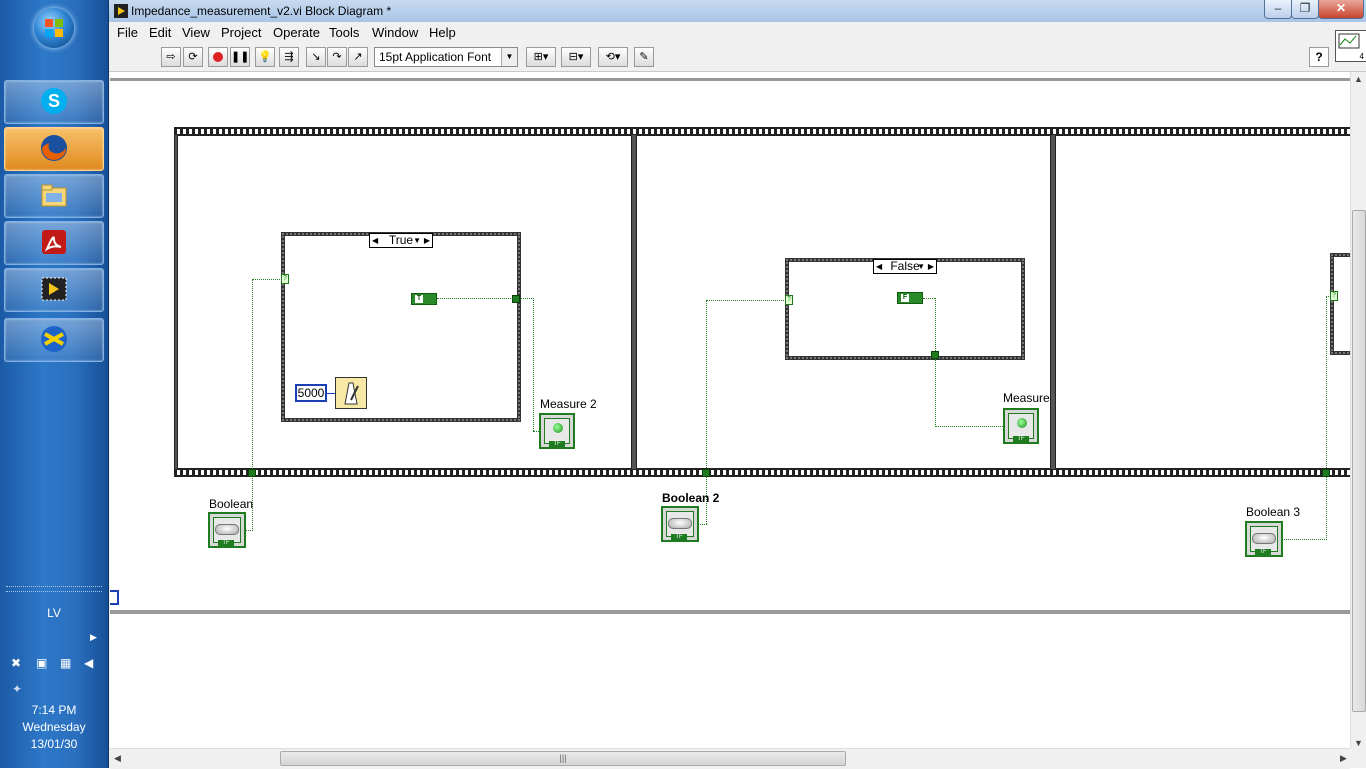  I want to click on numeric-constant: 5000, so click(311, 393).